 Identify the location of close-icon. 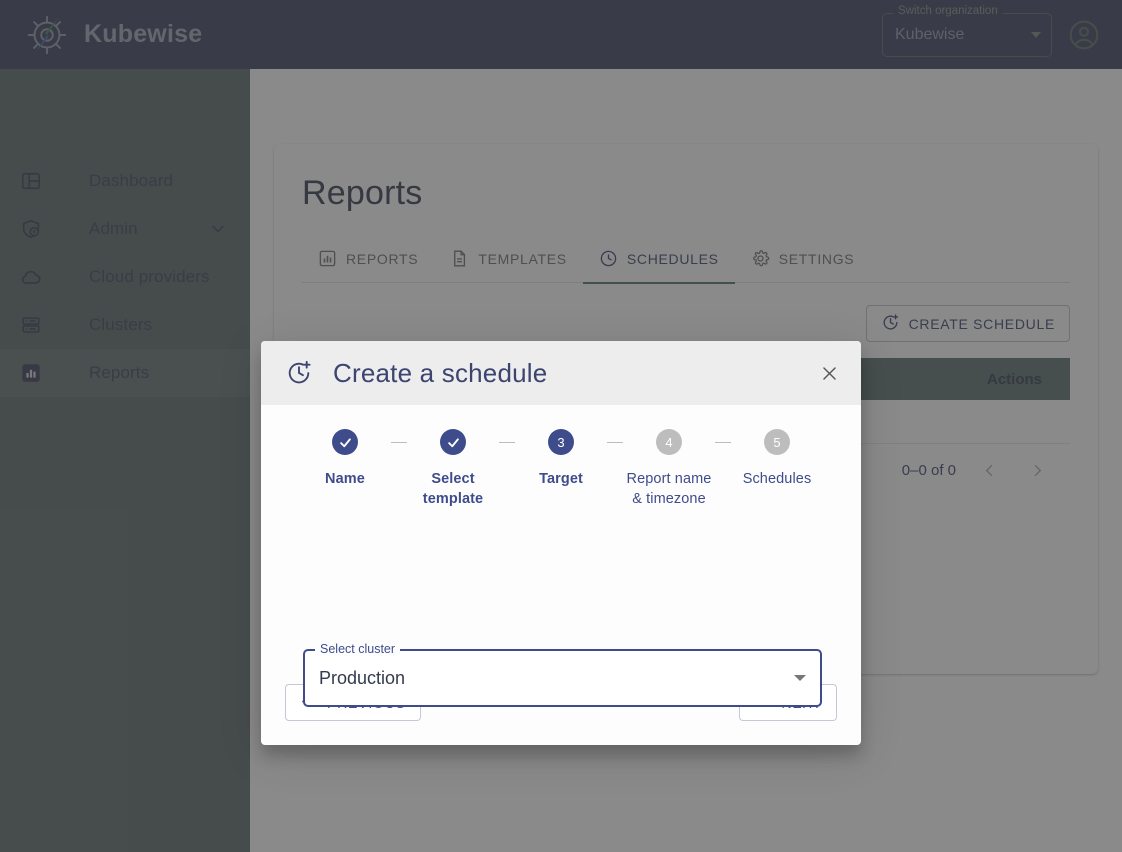
(829, 373).